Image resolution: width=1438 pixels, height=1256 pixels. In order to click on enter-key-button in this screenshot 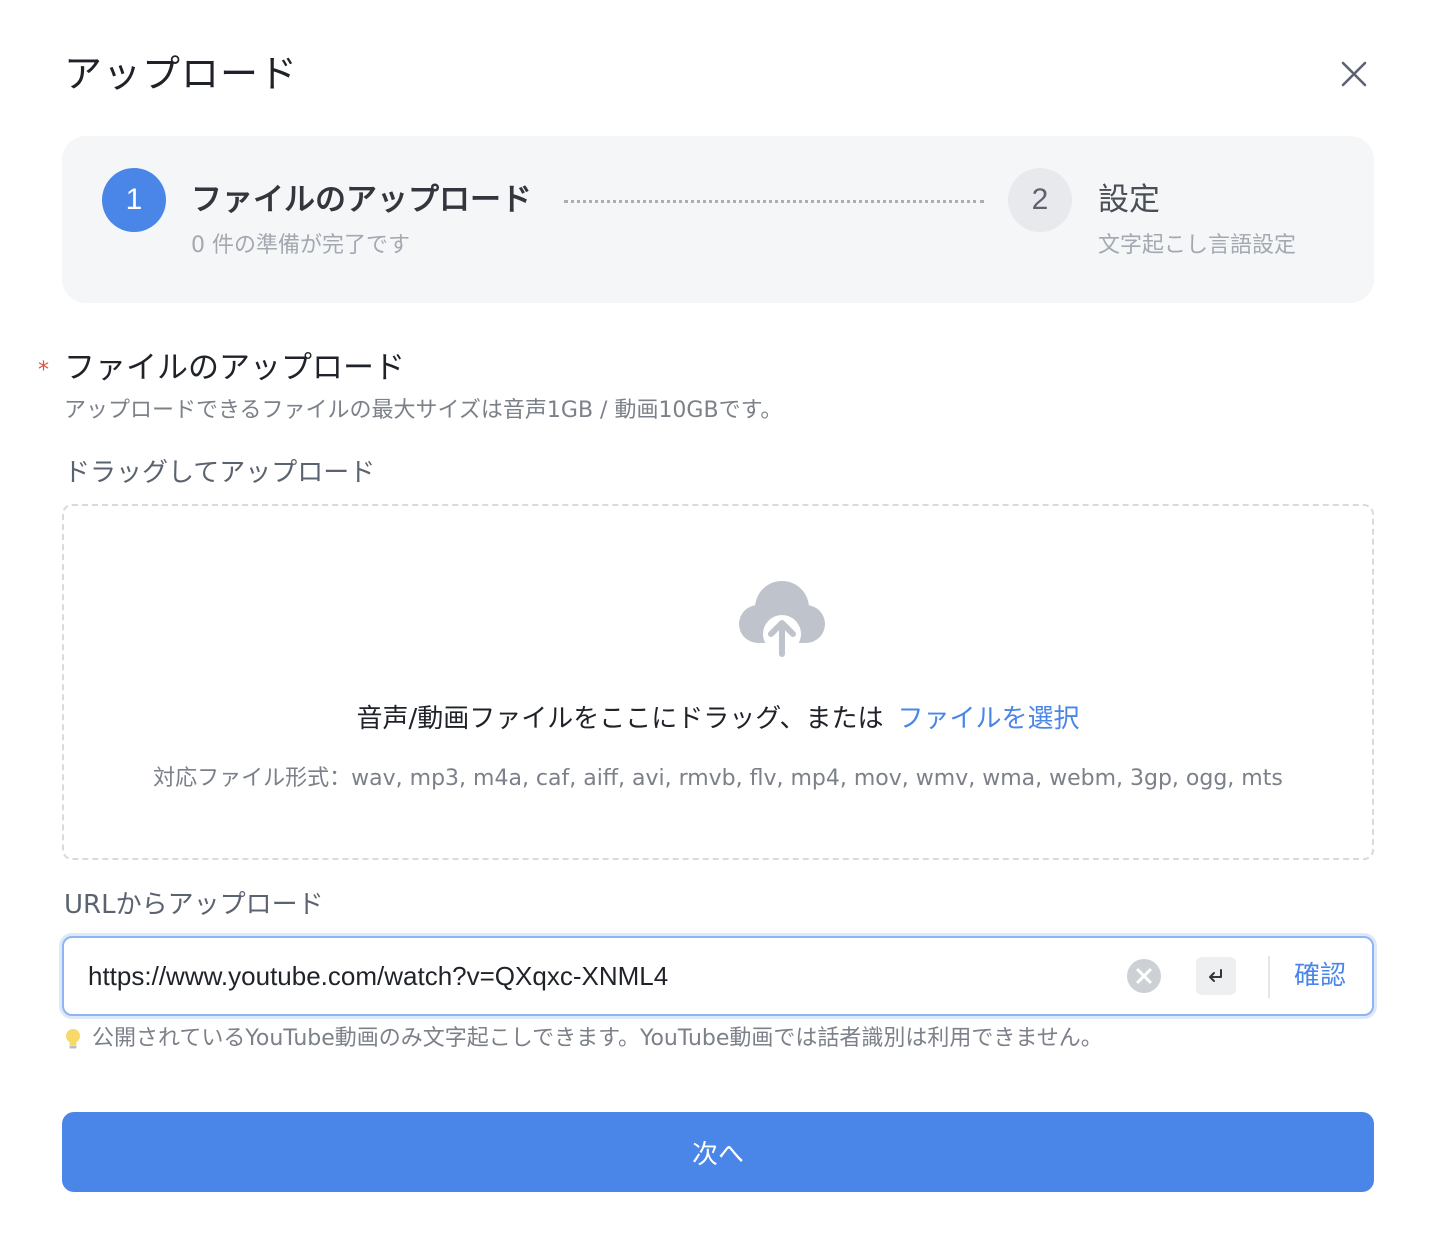, I will do `click(1216, 976)`.